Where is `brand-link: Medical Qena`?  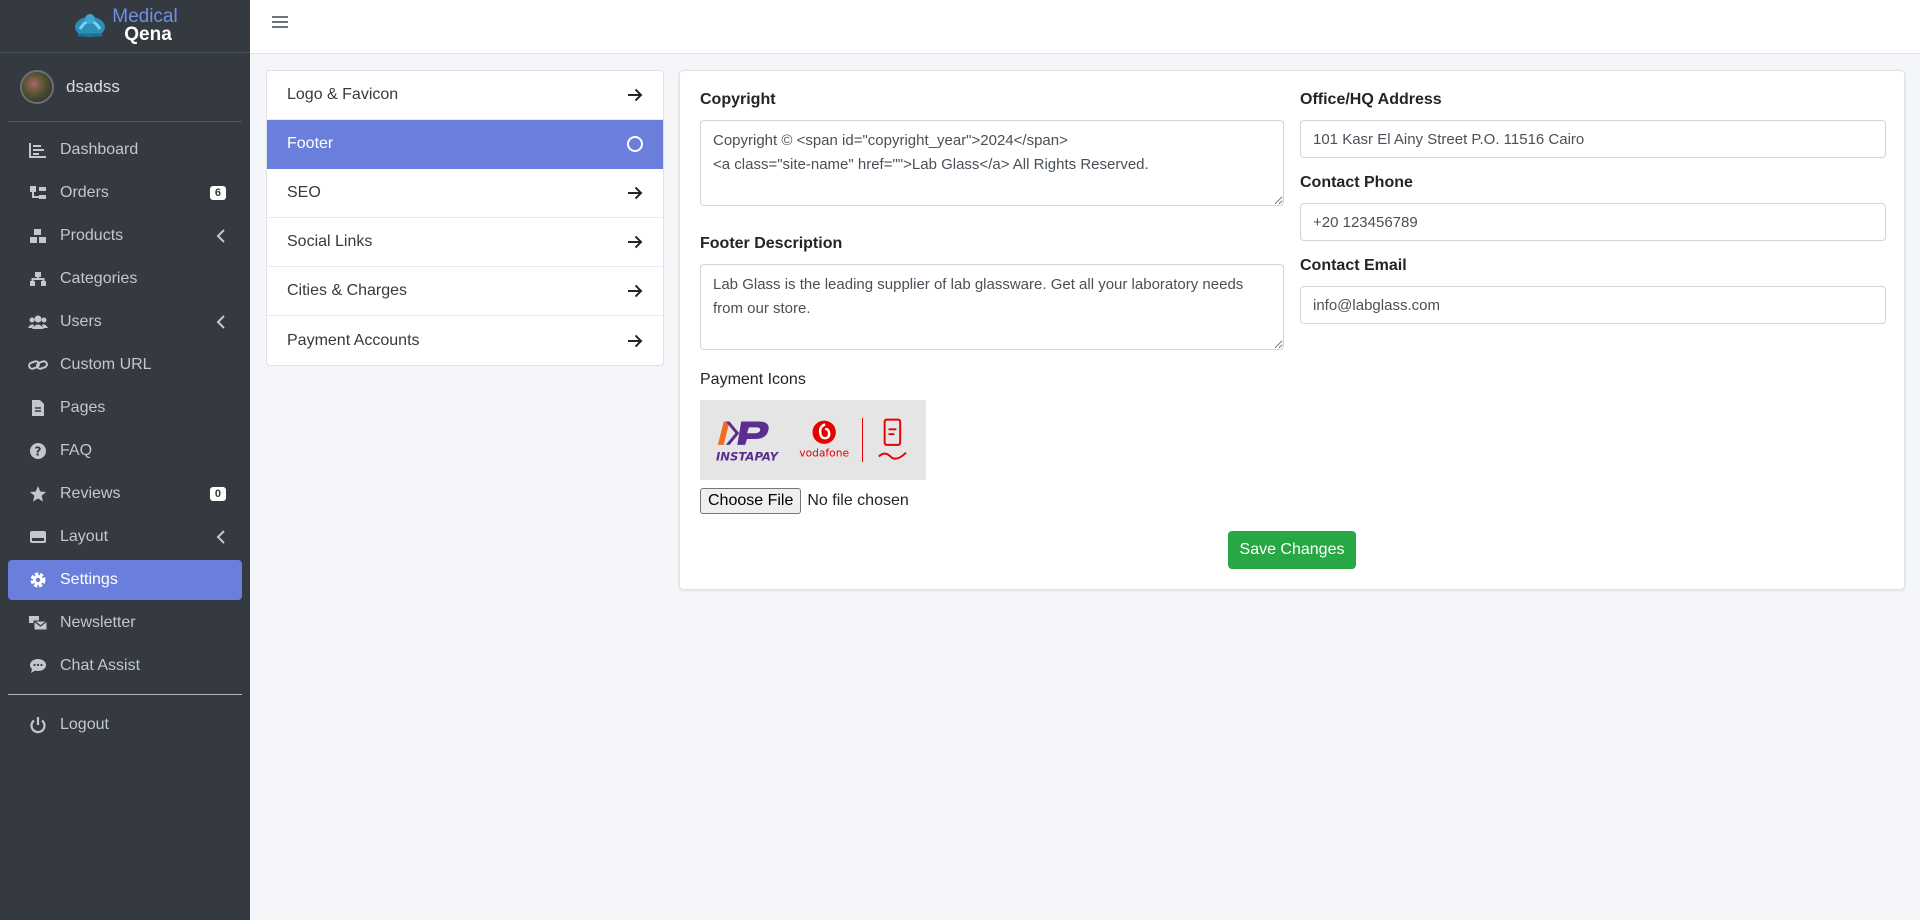
brand-link: Medical Qena is located at coordinates (125, 26).